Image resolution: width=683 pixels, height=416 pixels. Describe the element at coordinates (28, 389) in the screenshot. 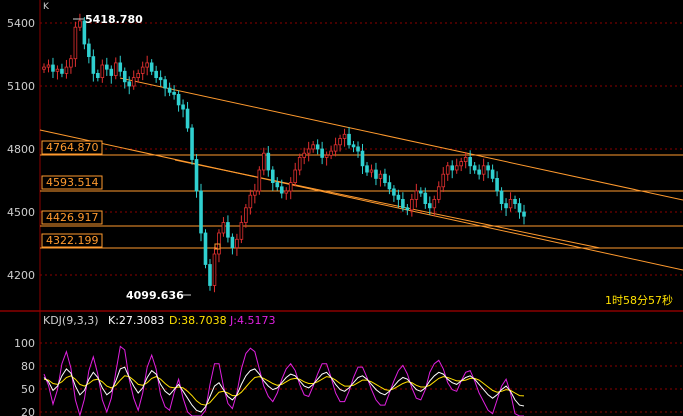

I see `kdj-tick-label: 50` at that location.